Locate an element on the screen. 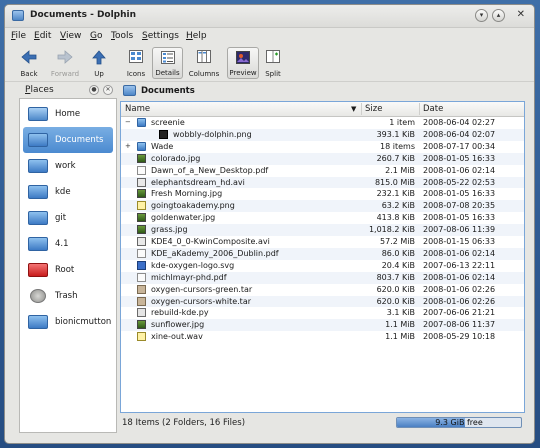 This screenshot has height=448, width=540. table-row: colorado.jpg 260.7 KiB 2008-01-05 16:33 is located at coordinates (322, 158).